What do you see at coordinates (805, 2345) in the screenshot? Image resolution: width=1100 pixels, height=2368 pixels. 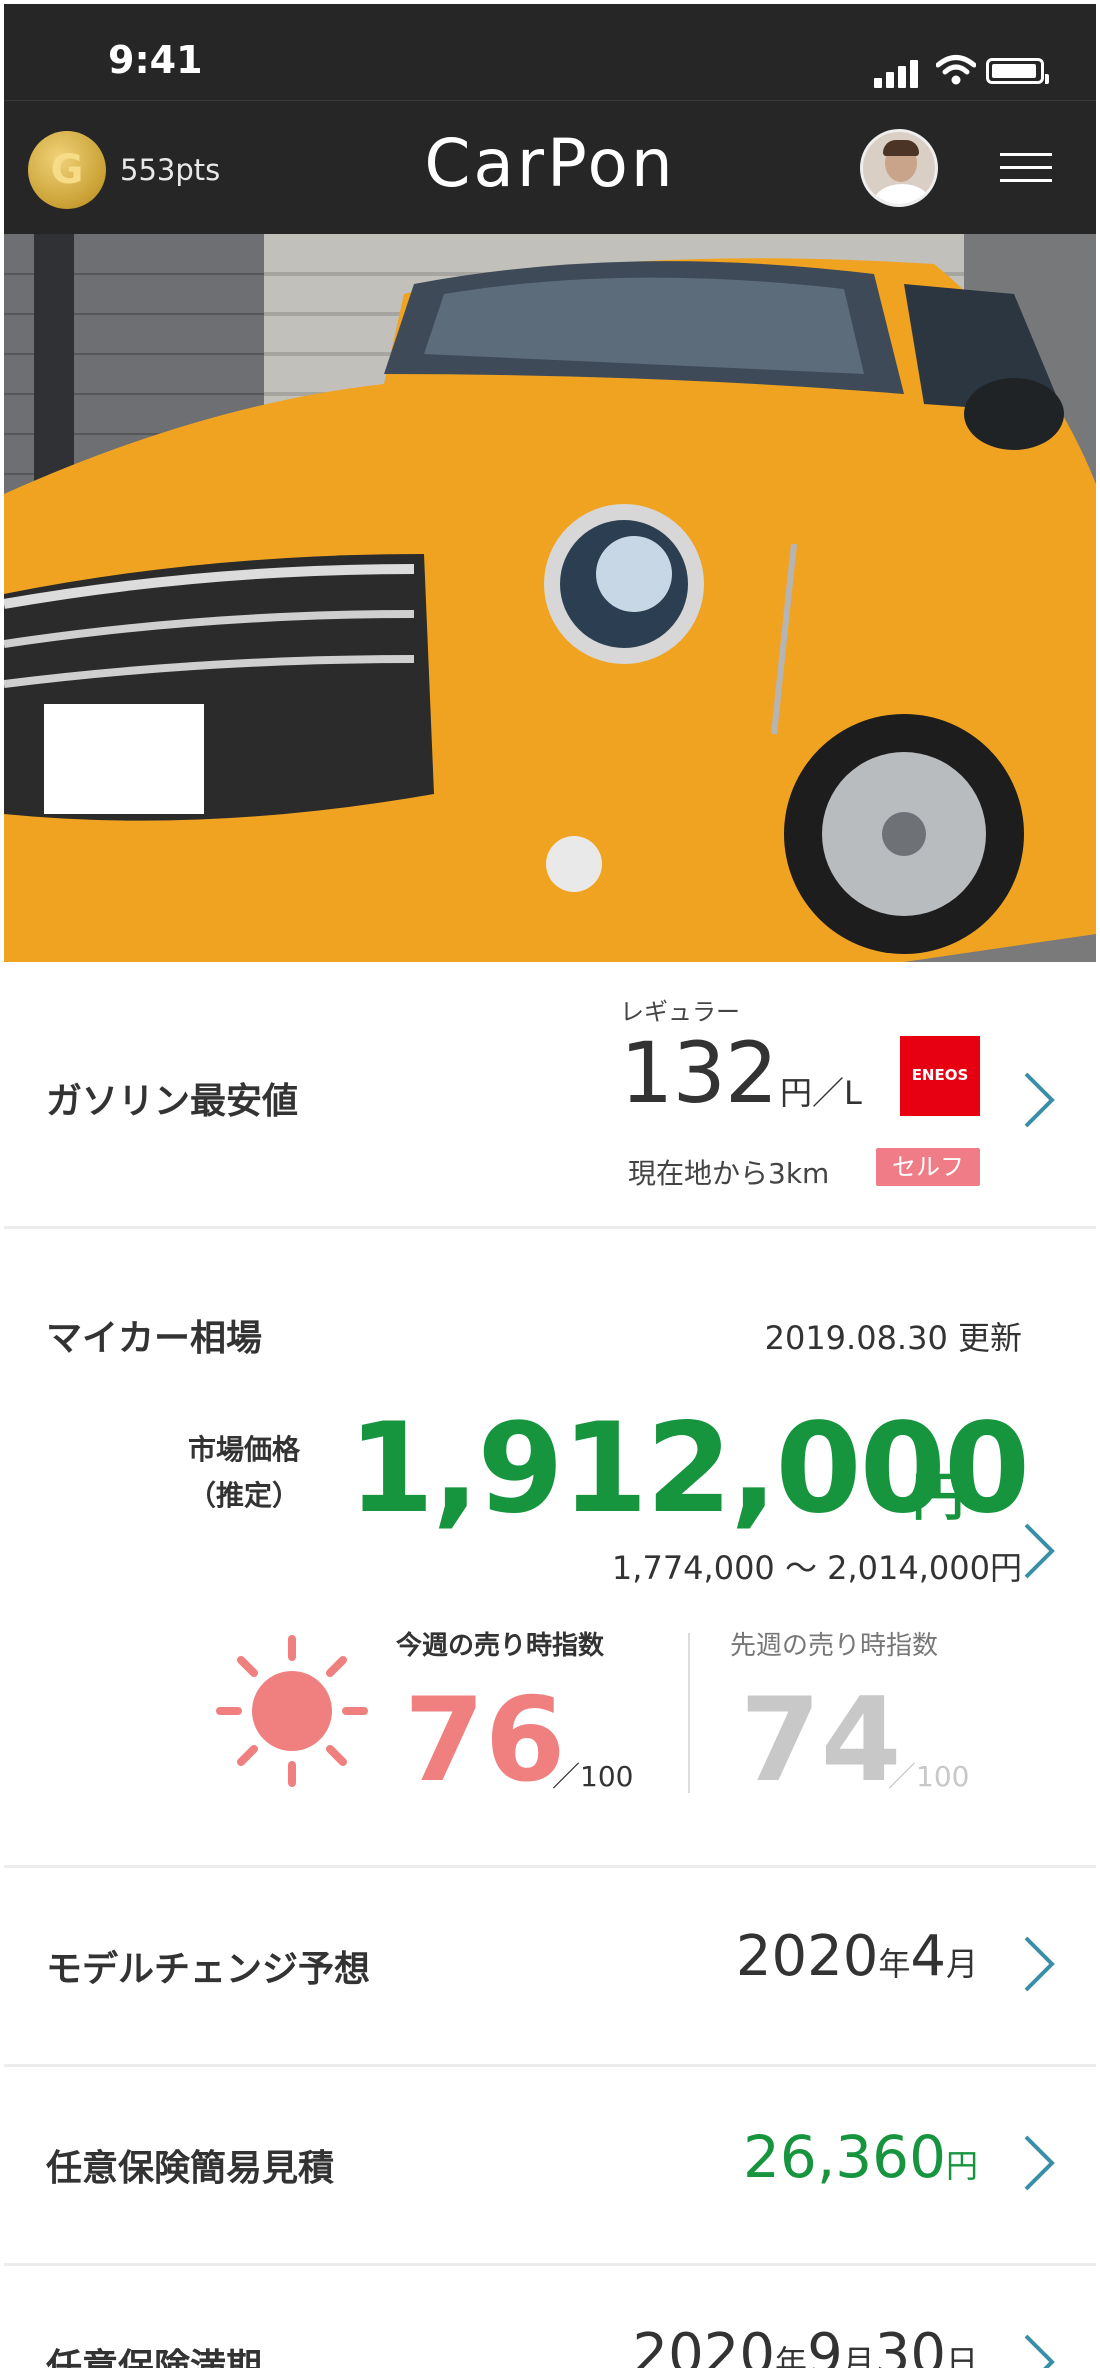 I see `insurance-expiry-date: 2020年9月30日` at bounding box center [805, 2345].